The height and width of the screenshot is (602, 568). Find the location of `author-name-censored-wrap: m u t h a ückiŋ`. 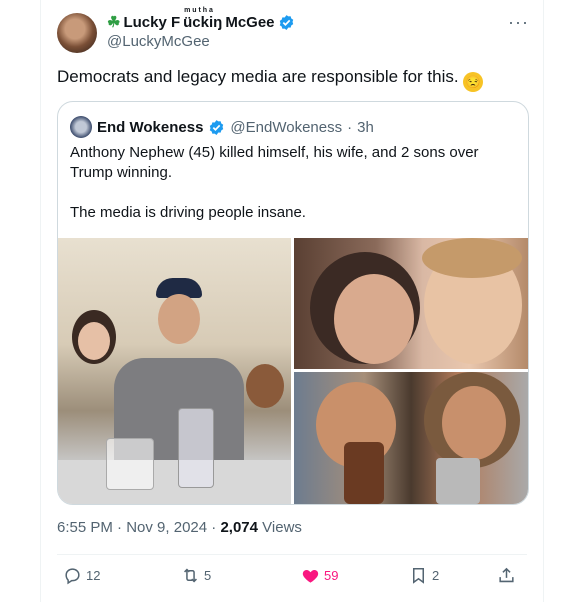

author-name-censored-wrap: m u t h a ückiŋ is located at coordinates (202, 19).